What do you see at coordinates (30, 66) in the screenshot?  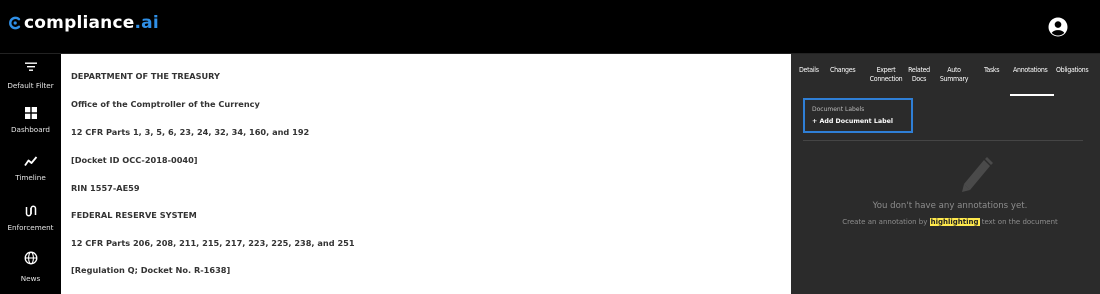 I see `filter-icon` at bounding box center [30, 66].